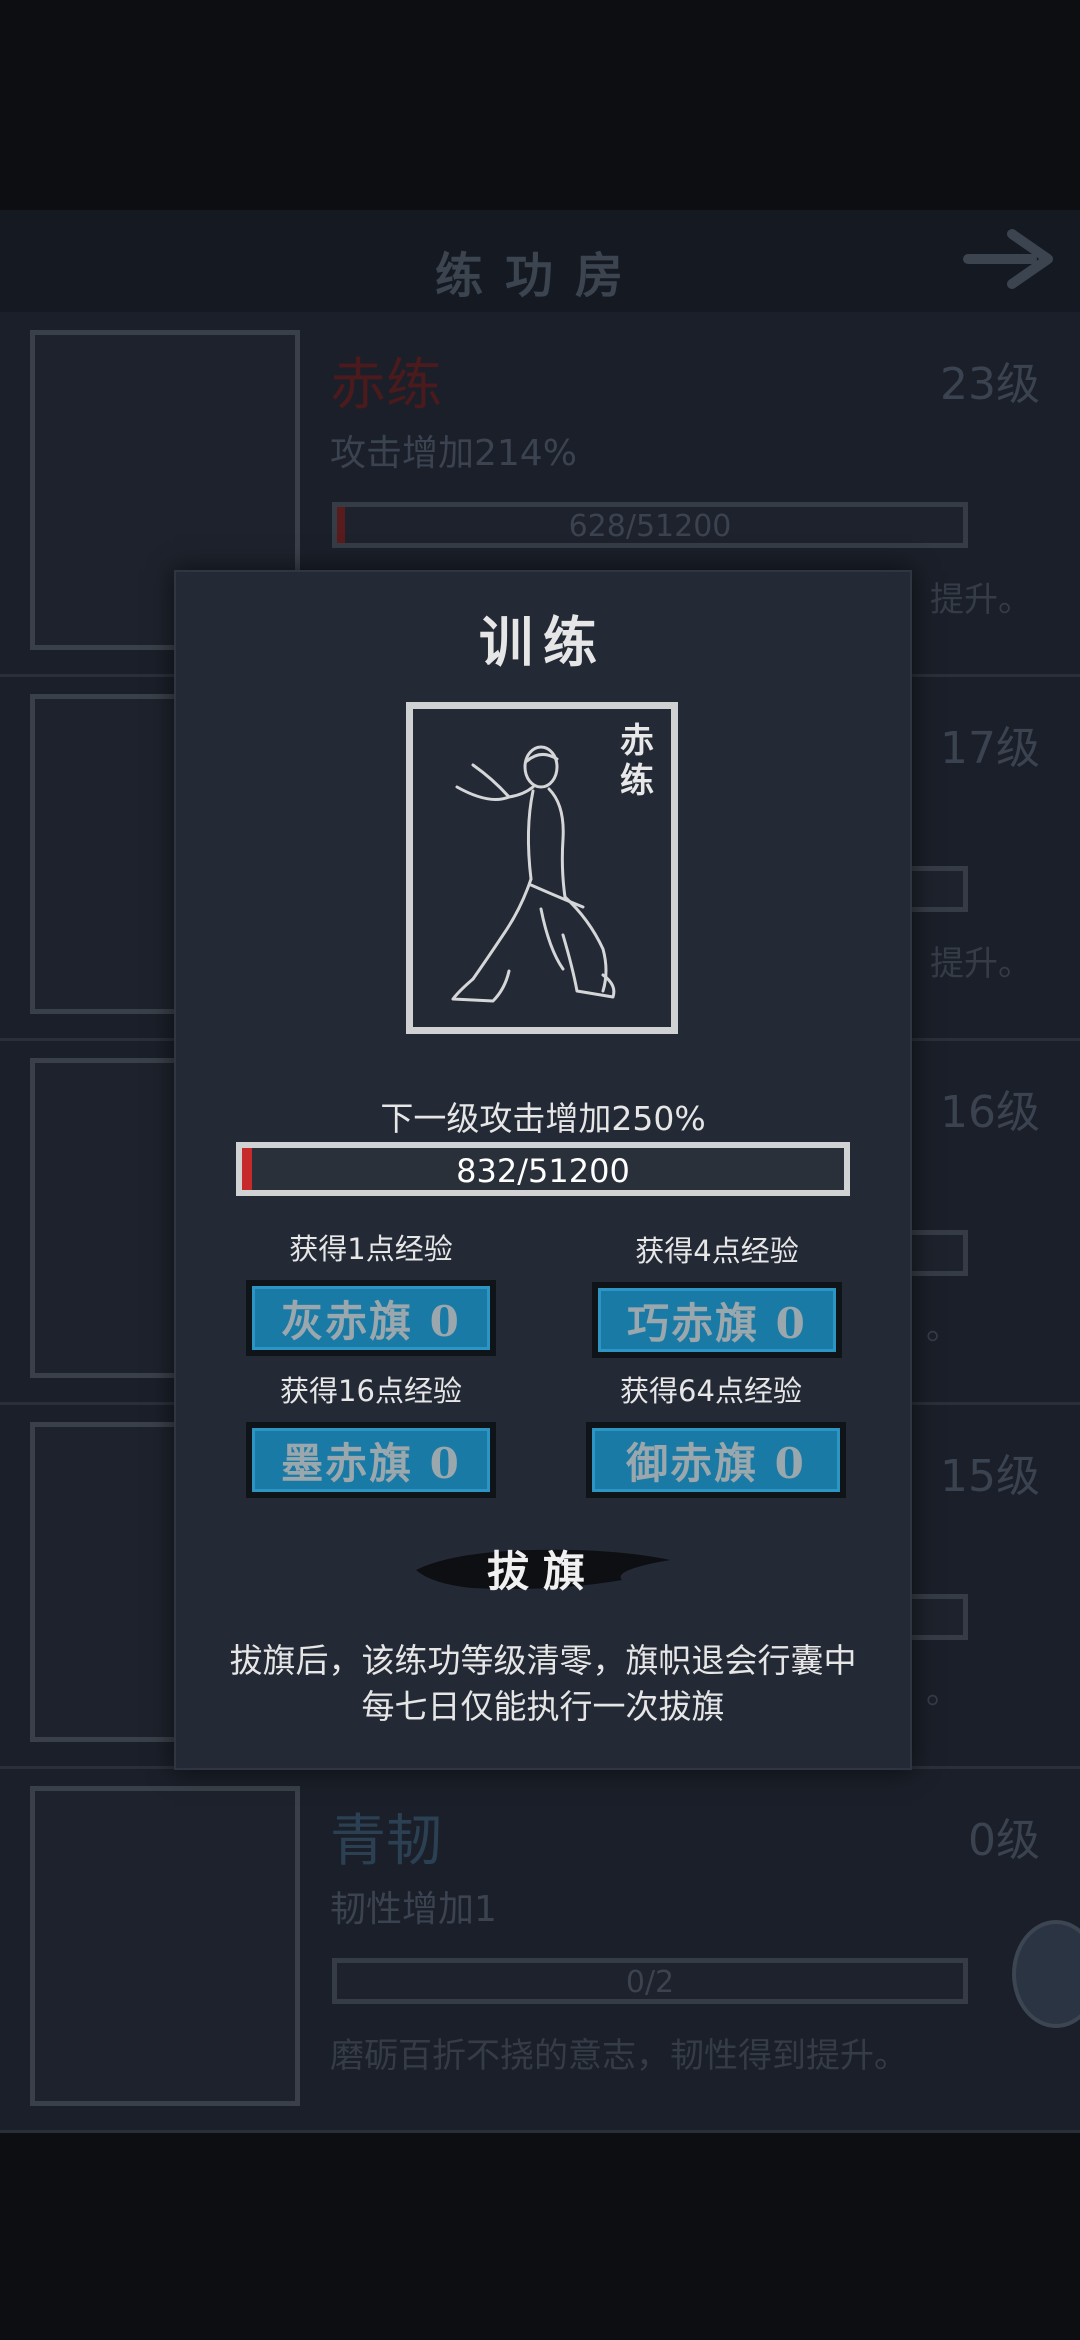  Describe the element at coordinates (413, 1909) in the screenshot. I see `technique-desc: 韧性增加1` at that location.